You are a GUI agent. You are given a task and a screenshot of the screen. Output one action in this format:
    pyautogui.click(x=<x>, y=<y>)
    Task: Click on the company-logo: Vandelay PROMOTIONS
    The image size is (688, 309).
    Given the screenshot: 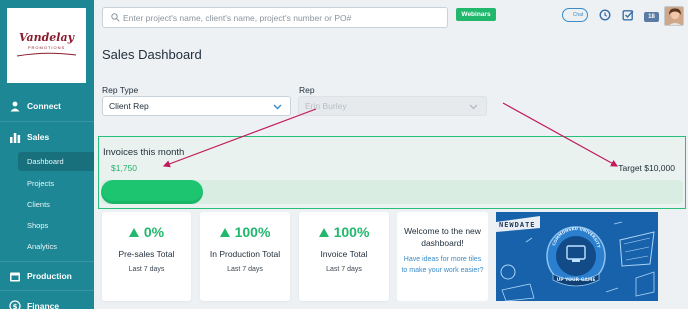 What is the action you would take?
    pyautogui.click(x=46, y=45)
    